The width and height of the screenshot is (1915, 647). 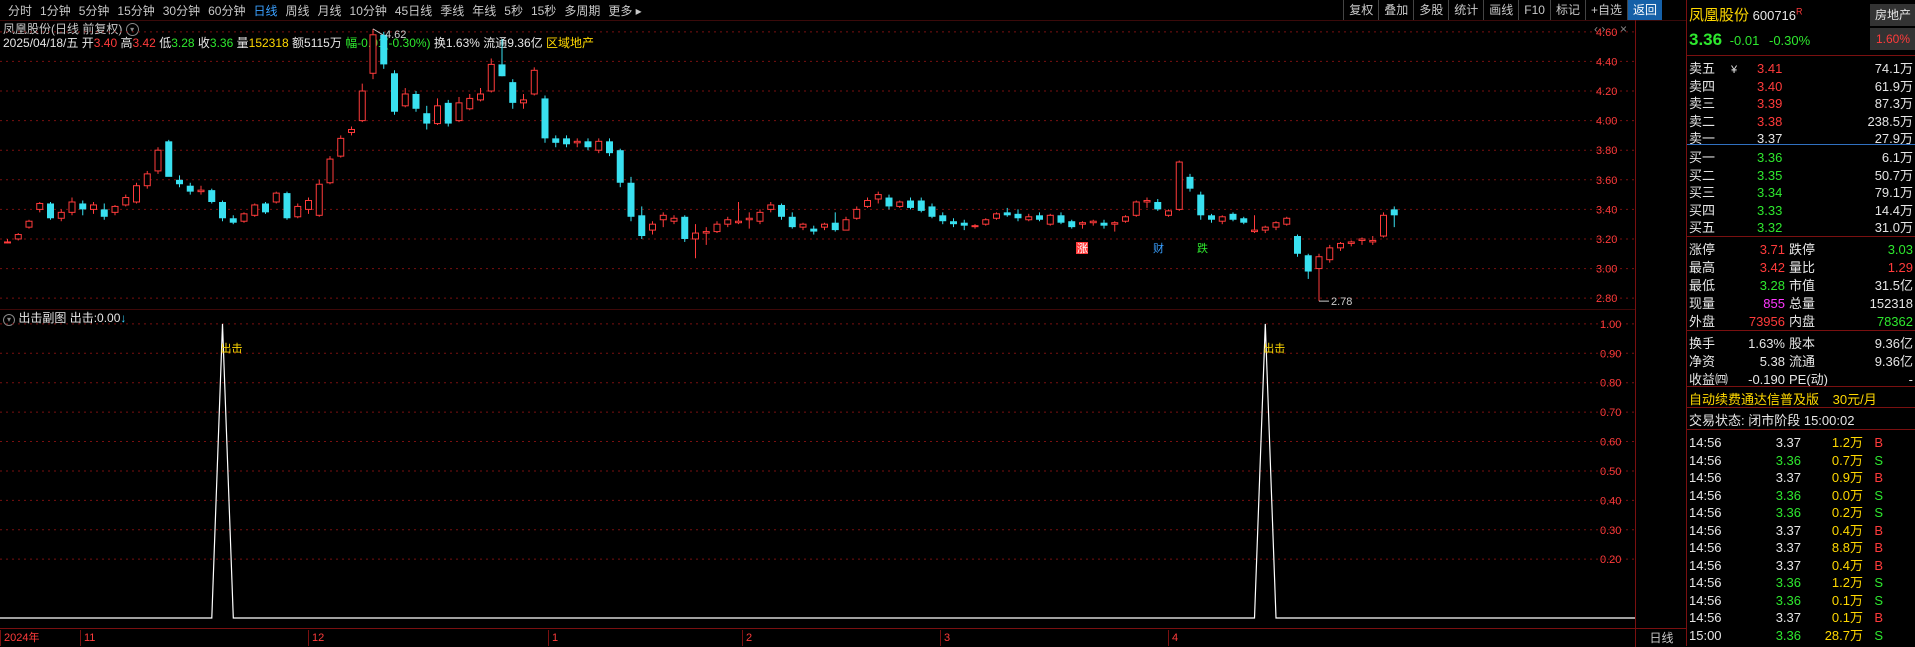 I want to click on stat-label: 外盘, so click(x=1702, y=321).